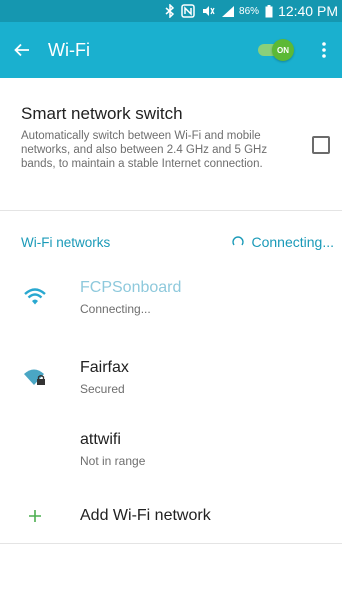 The height and width of the screenshot is (611, 342). I want to click on network-item-fairfax: Fairfax Secured, so click(171, 377).